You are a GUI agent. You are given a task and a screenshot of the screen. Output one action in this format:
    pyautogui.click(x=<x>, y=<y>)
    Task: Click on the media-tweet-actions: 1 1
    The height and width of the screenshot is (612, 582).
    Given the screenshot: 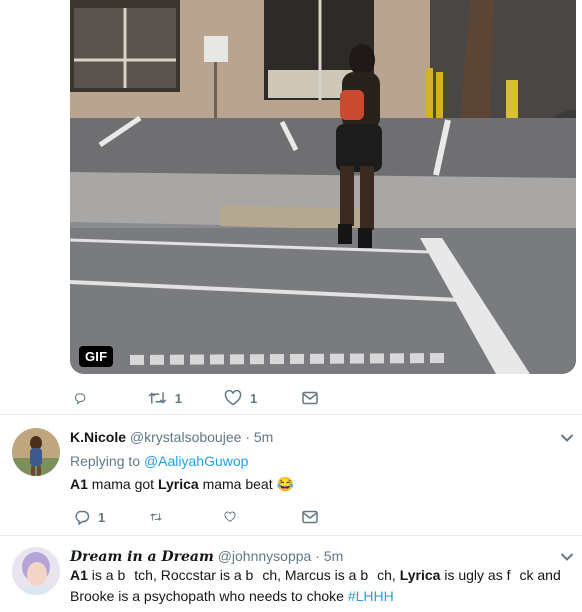 What is the action you would take?
    pyautogui.click(x=223, y=398)
    